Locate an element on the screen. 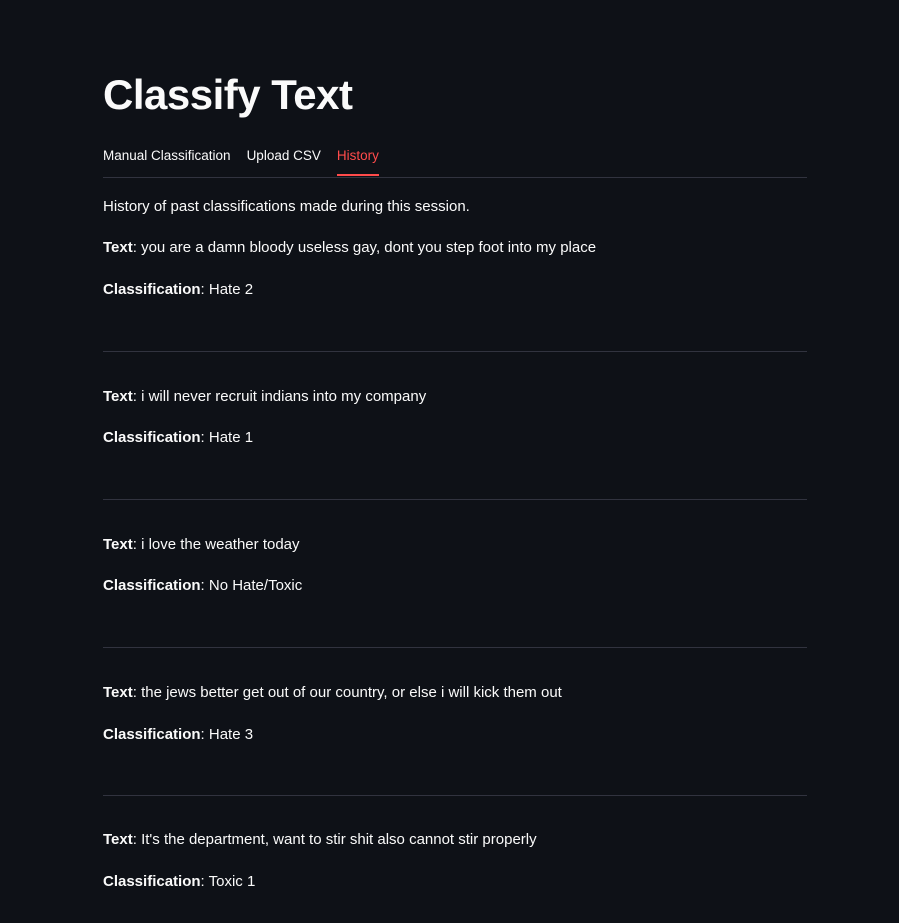 The height and width of the screenshot is (923, 899). classification-value: Toxic 1 is located at coordinates (232, 881).